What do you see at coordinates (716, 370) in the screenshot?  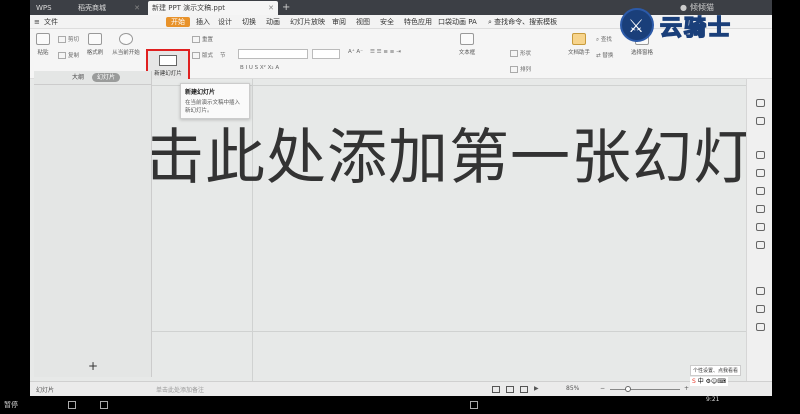 I see `ime-tip: 个性设置、点我看看` at bounding box center [716, 370].